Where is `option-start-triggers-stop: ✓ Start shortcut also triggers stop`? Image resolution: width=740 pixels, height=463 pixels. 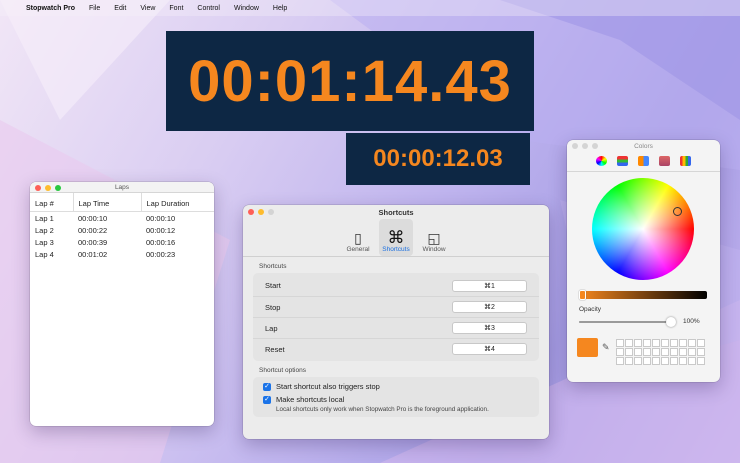 option-start-triggers-stop: ✓ Start shortcut also triggers stop is located at coordinates (396, 385).